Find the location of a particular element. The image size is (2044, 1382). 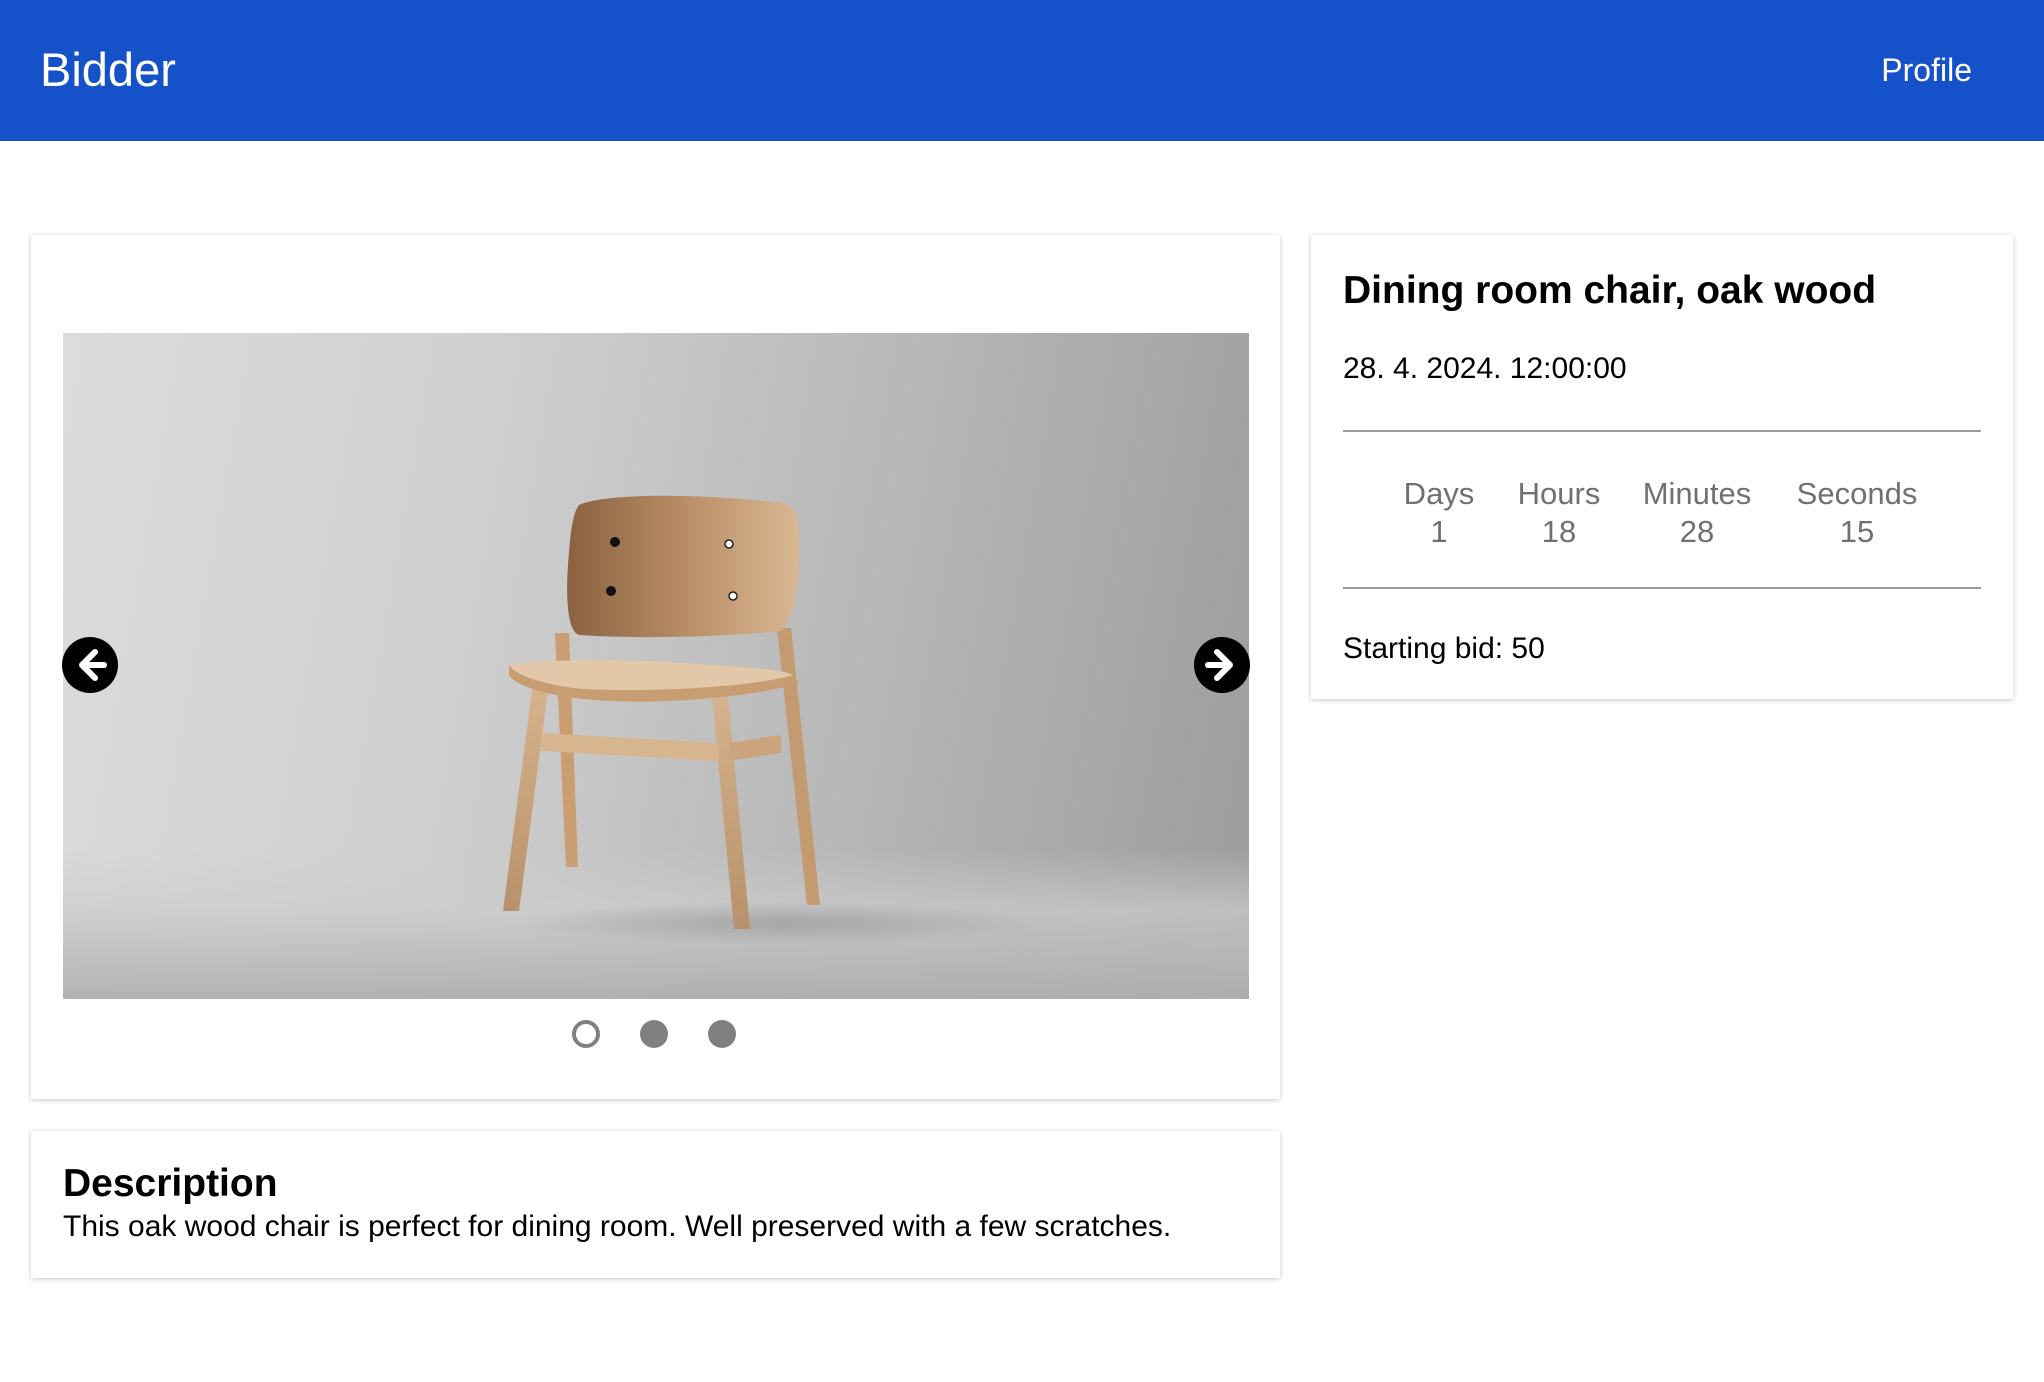

countdown-days-label: Days is located at coordinates (1439, 493).